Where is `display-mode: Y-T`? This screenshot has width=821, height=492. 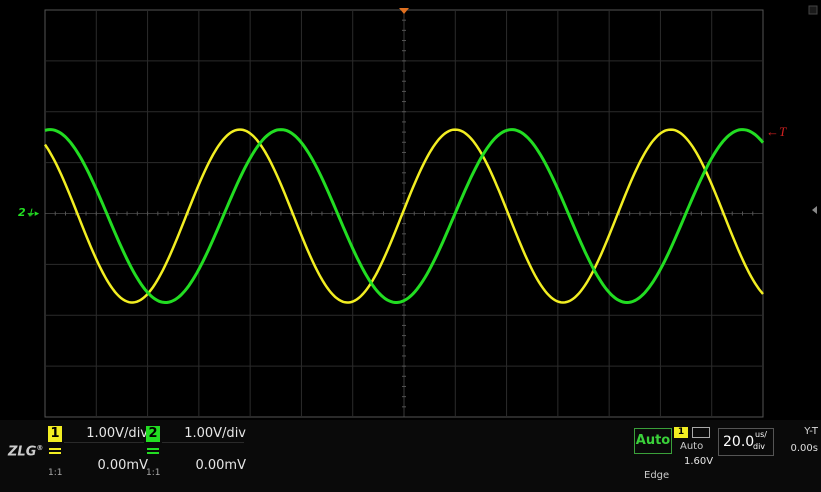 display-mode: Y-T is located at coordinates (811, 431).